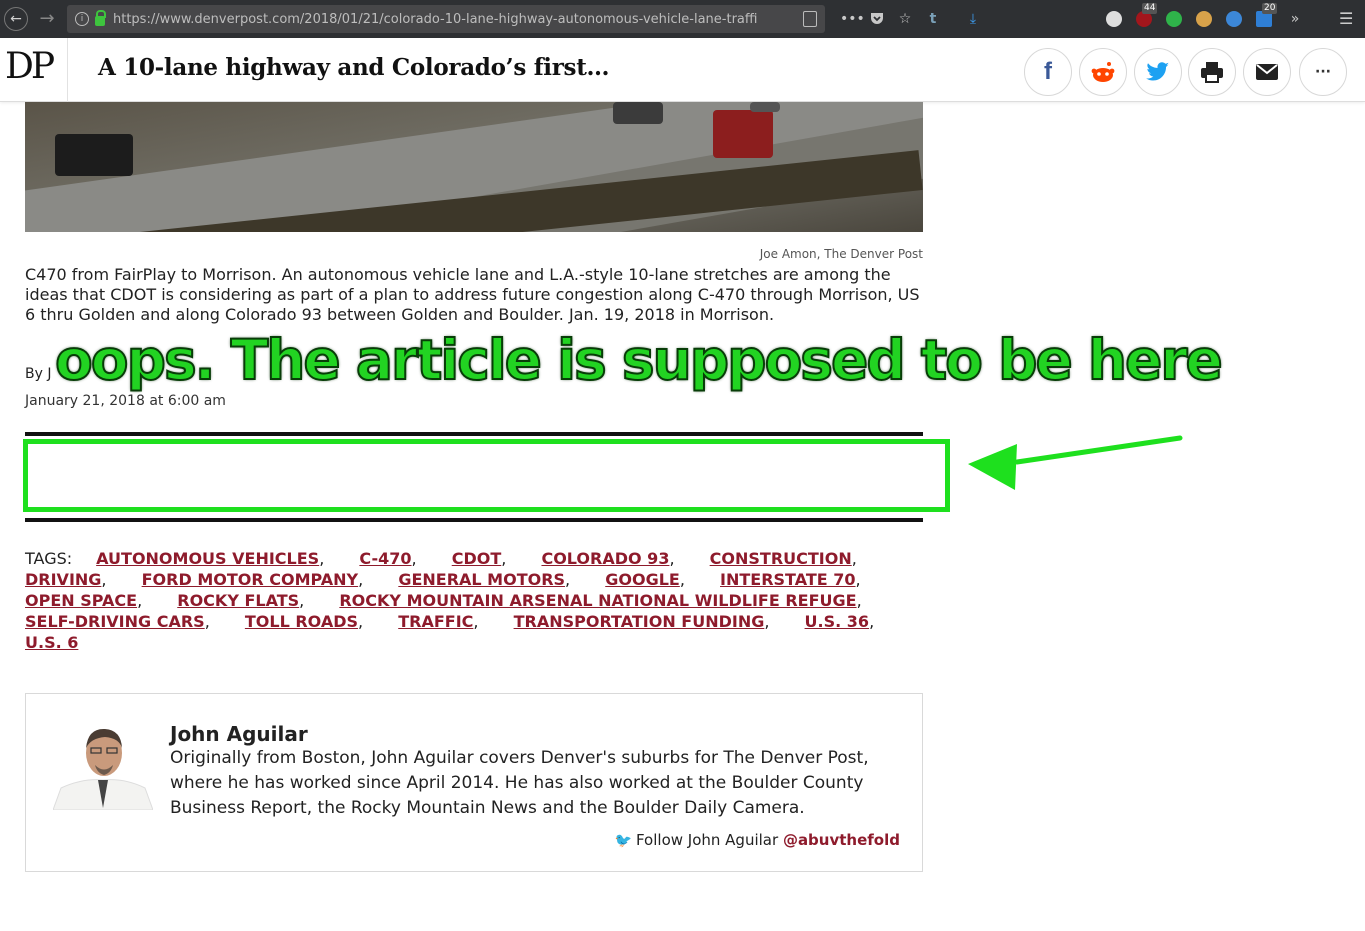 The width and height of the screenshot is (1365, 931). What do you see at coordinates (474, 167) in the screenshot?
I see `article-photo` at bounding box center [474, 167].